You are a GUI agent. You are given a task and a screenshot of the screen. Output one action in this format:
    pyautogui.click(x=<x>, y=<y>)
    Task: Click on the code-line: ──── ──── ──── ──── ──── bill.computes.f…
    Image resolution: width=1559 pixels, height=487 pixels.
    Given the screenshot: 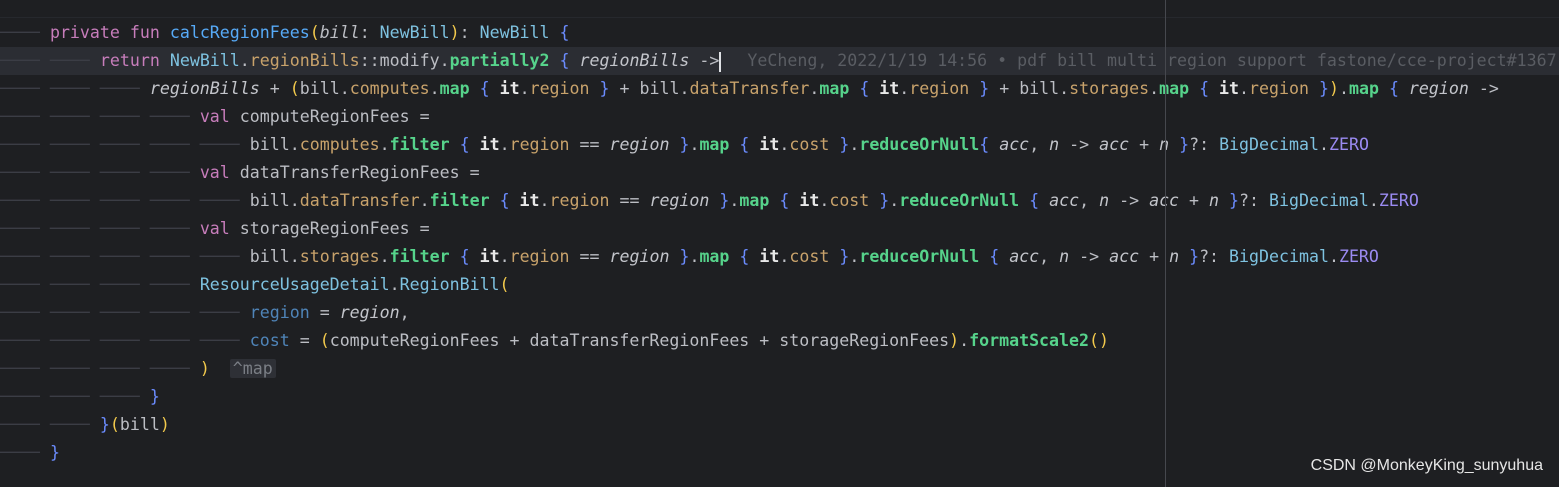 What is the action you would take?
    pyautogui.click(x=779, y=145)
    